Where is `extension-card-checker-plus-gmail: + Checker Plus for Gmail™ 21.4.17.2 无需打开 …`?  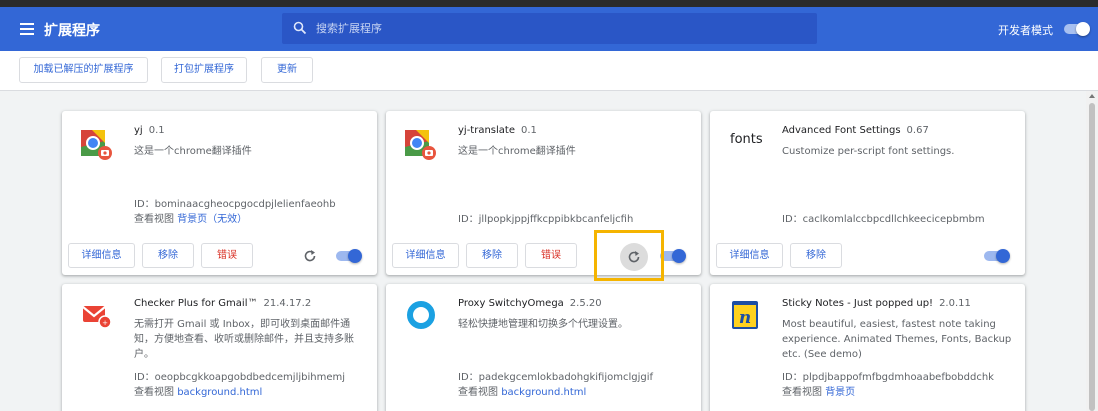
extension-card-checker-plus-gmail: + Checker Plus for Gmail™ 21.4.17.2 无需打开 … is located at coordinates (219, 347).